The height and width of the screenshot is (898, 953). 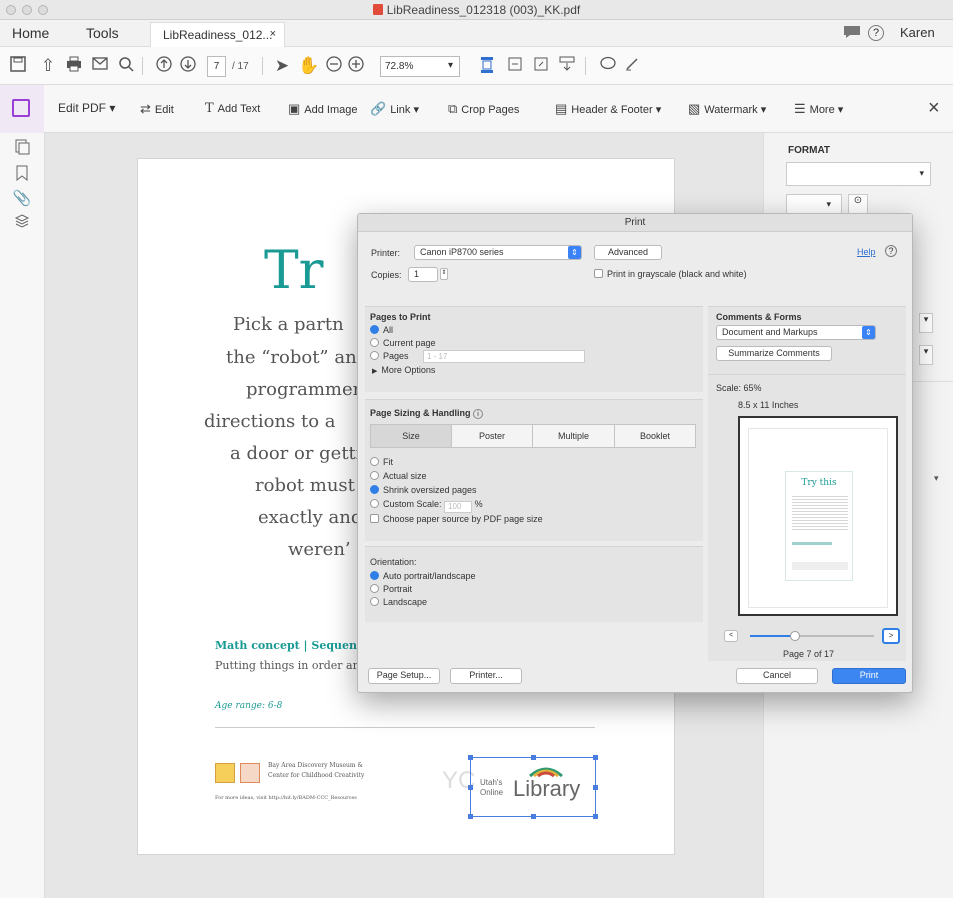 What do you see at coordinates (869, 676) in the screenshot?
I see `print-button: Print` at bounding box center [869, 676].